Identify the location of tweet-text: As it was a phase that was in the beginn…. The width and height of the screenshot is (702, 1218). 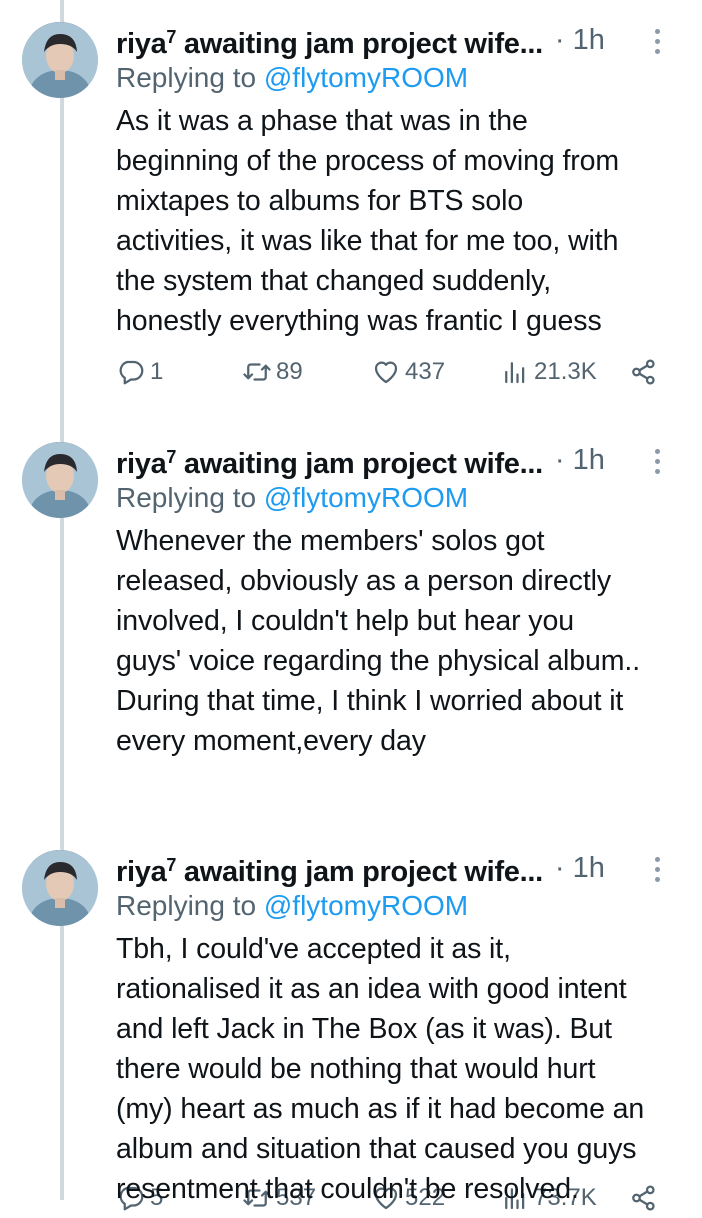
(368, 221).